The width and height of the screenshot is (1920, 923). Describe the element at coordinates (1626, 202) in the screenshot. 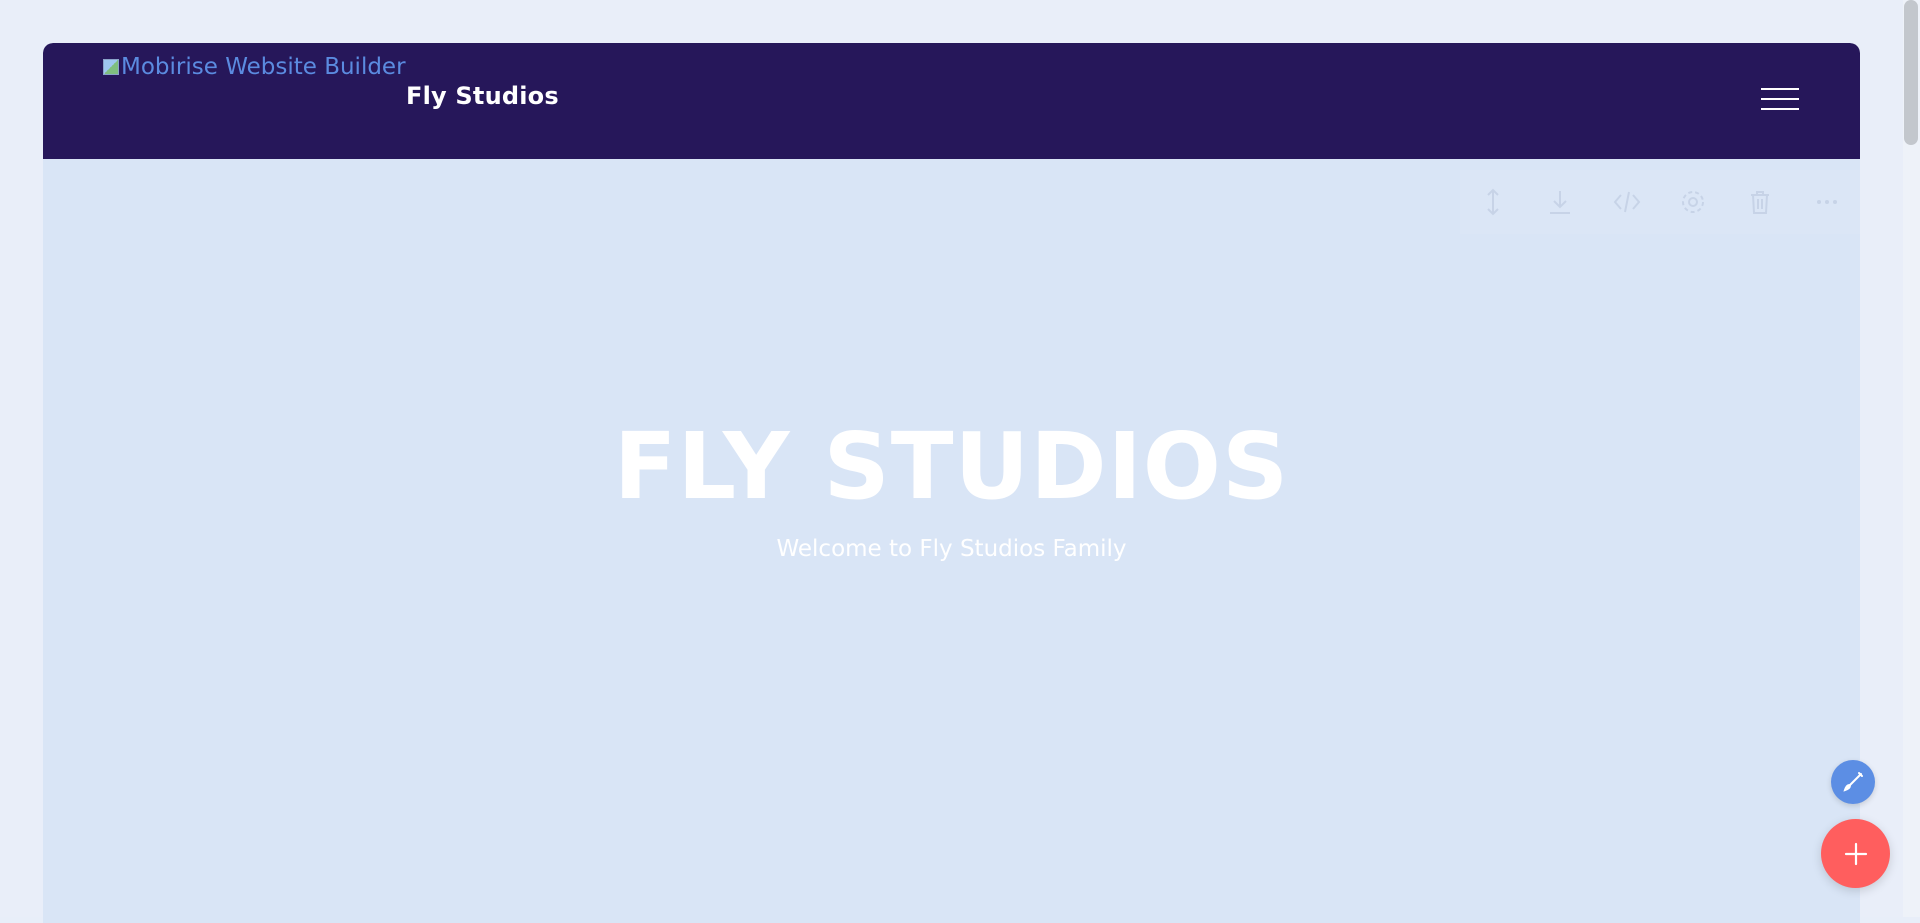

I see `code-icon` at that location.